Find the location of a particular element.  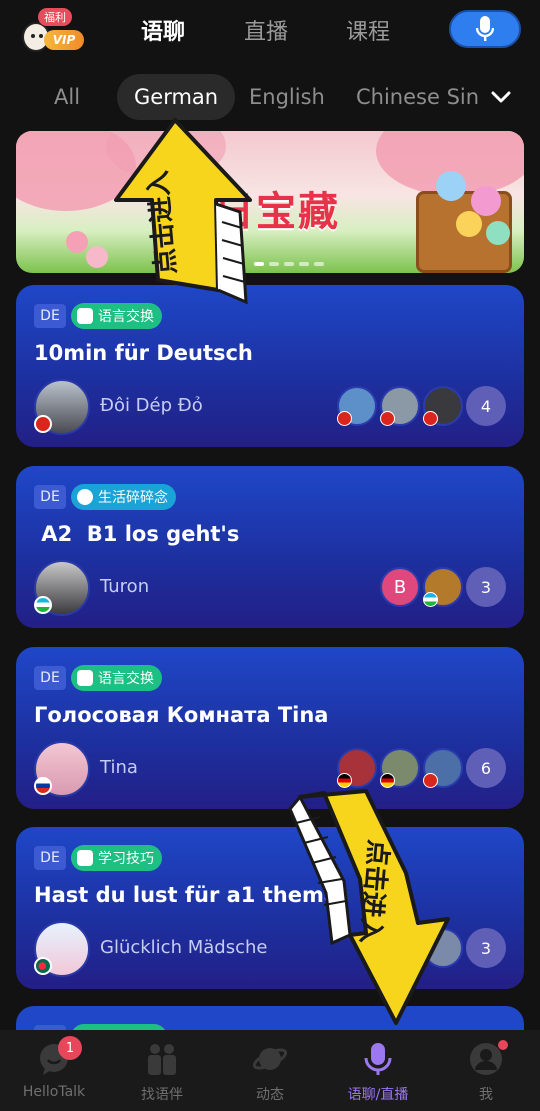

member-list: 6 is located at coordinates (420, 768).